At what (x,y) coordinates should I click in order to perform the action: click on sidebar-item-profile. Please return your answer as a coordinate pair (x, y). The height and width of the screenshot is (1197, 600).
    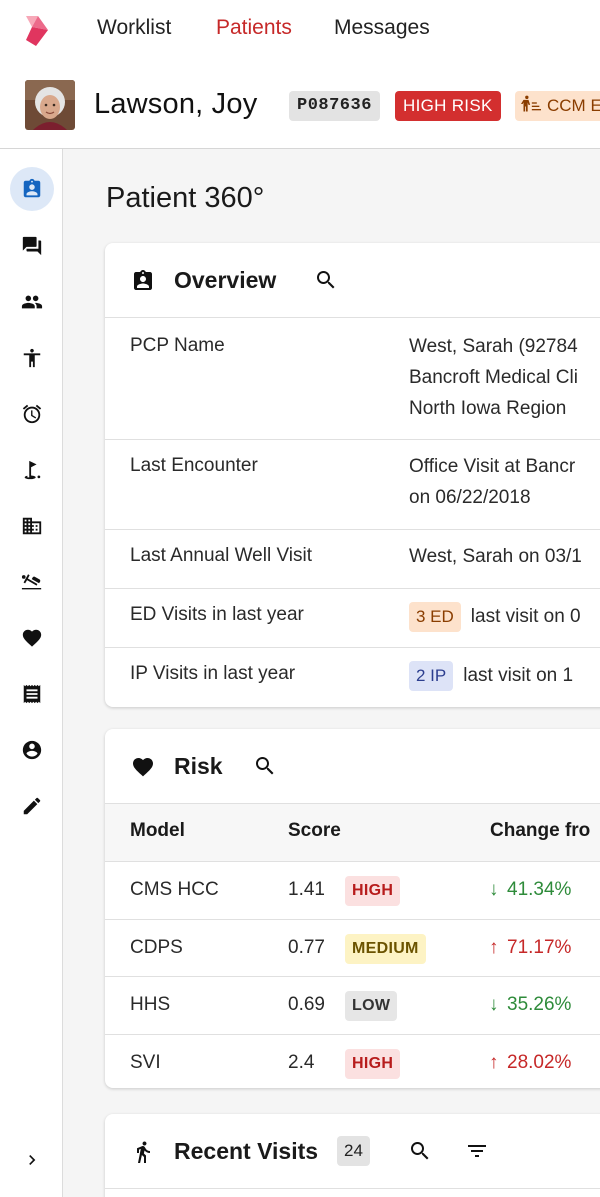
    Looking at the image, I should click on (32, 750).